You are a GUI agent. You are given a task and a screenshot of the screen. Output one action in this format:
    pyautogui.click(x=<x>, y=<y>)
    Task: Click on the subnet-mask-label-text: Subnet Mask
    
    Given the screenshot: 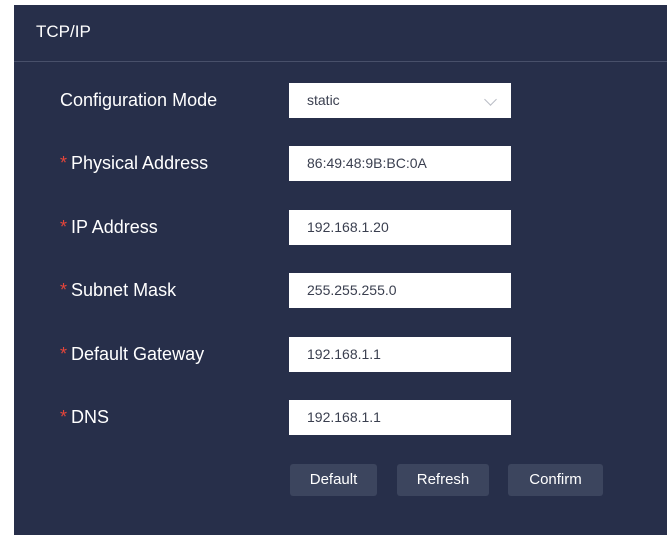 What is the action you would take?
    pyautogui.click(x=124, y=290)
    